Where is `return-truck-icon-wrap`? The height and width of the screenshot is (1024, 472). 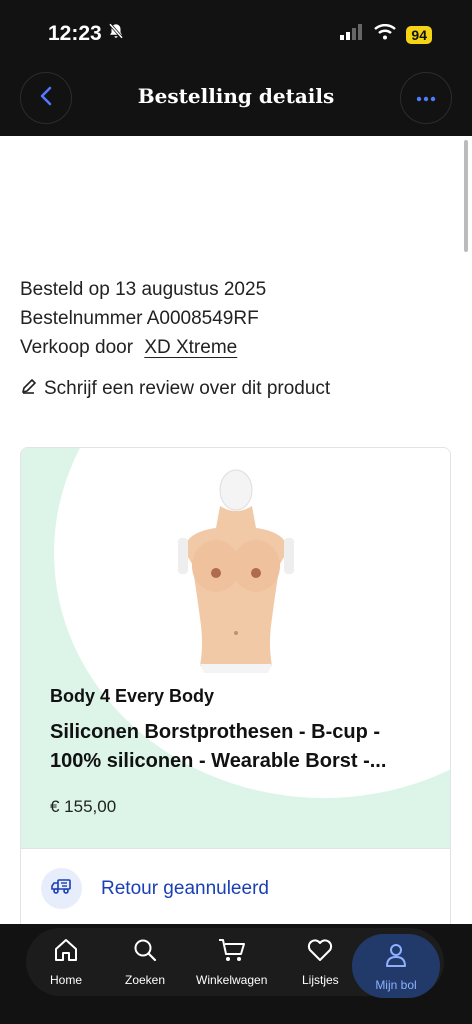 return-truck-icon-wrap is located at coordinates (61, 888).